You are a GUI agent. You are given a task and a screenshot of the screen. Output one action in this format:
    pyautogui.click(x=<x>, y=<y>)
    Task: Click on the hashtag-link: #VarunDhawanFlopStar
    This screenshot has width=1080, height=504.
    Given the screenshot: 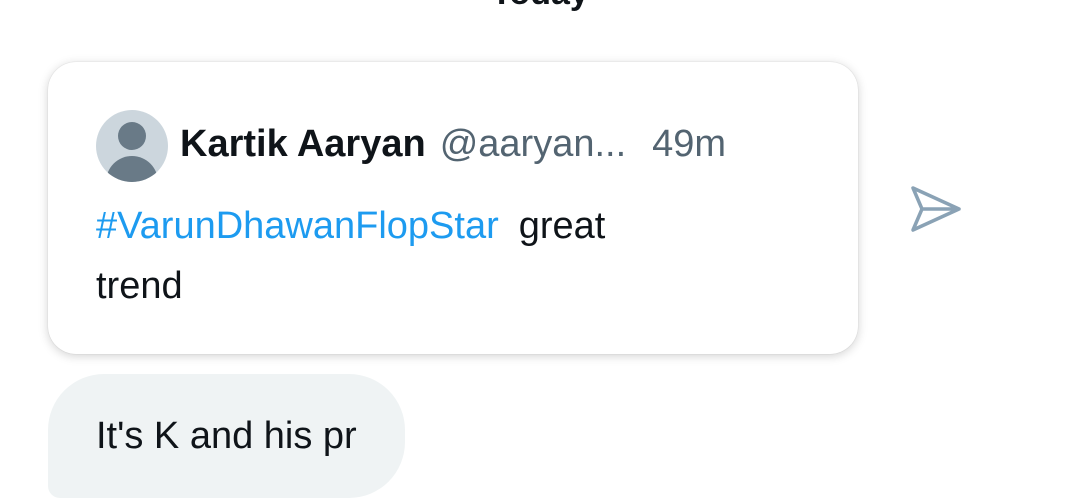 What is the action you would take?
    pyautogui.click(x=297, y=226)
    